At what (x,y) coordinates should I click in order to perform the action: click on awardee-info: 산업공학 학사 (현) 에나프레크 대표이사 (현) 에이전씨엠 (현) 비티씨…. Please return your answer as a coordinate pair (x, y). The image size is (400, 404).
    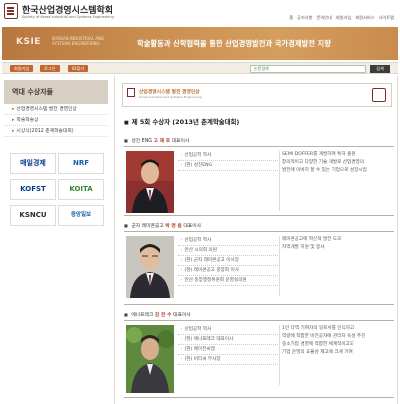
    Looking at the image, I should click on (228, 345).